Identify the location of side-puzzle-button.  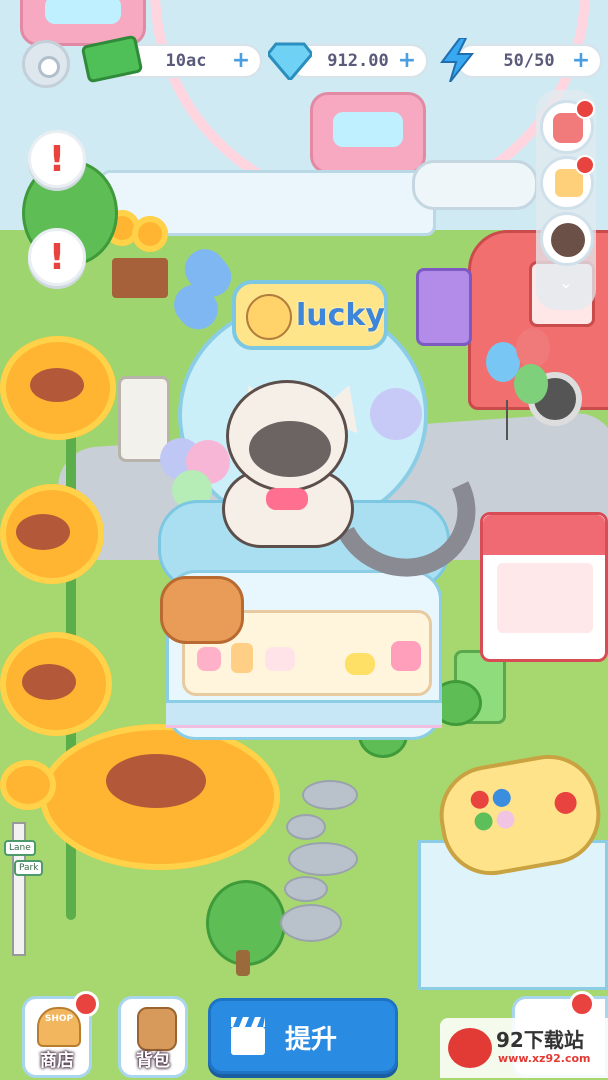
(567, 182).